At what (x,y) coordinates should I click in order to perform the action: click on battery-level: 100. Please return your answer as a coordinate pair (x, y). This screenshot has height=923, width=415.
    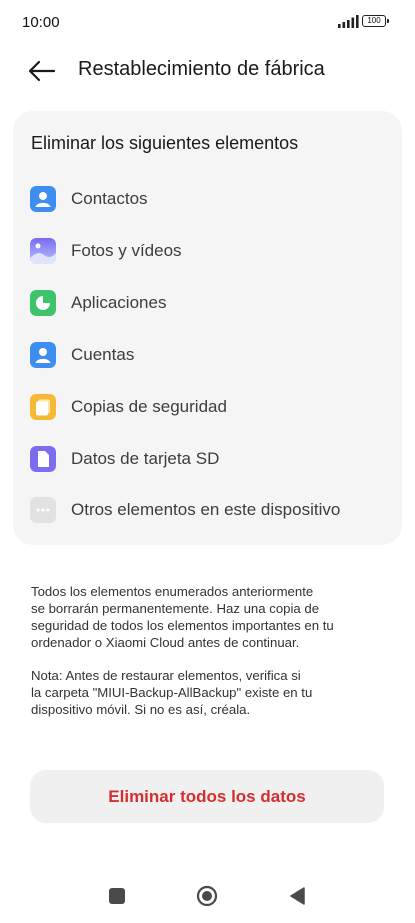
    Looking at the image, I should click on (374, 20).